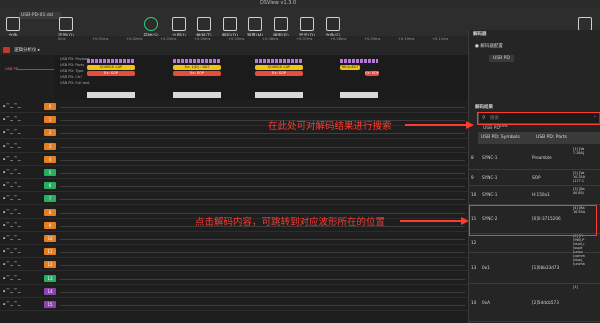 Image resolution: width=600 pixels, height=323 pixels. I want to click on channel-row: ▪ ▔ ▁ ▔ ▁ 15, so click(234, 305).